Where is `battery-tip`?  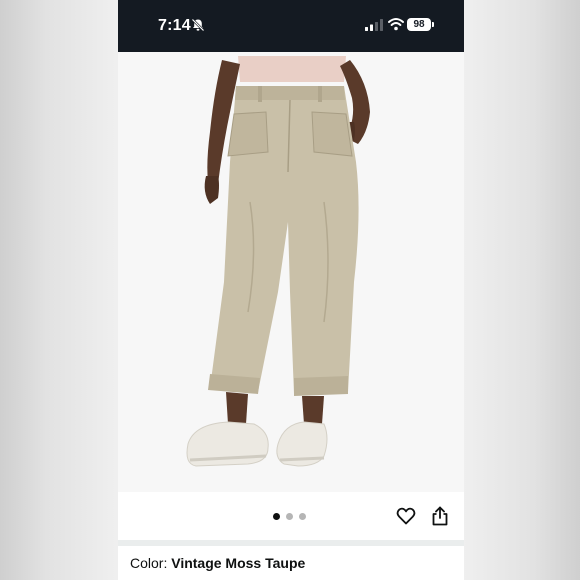
battery-tip is located at coordinates (433, 24).